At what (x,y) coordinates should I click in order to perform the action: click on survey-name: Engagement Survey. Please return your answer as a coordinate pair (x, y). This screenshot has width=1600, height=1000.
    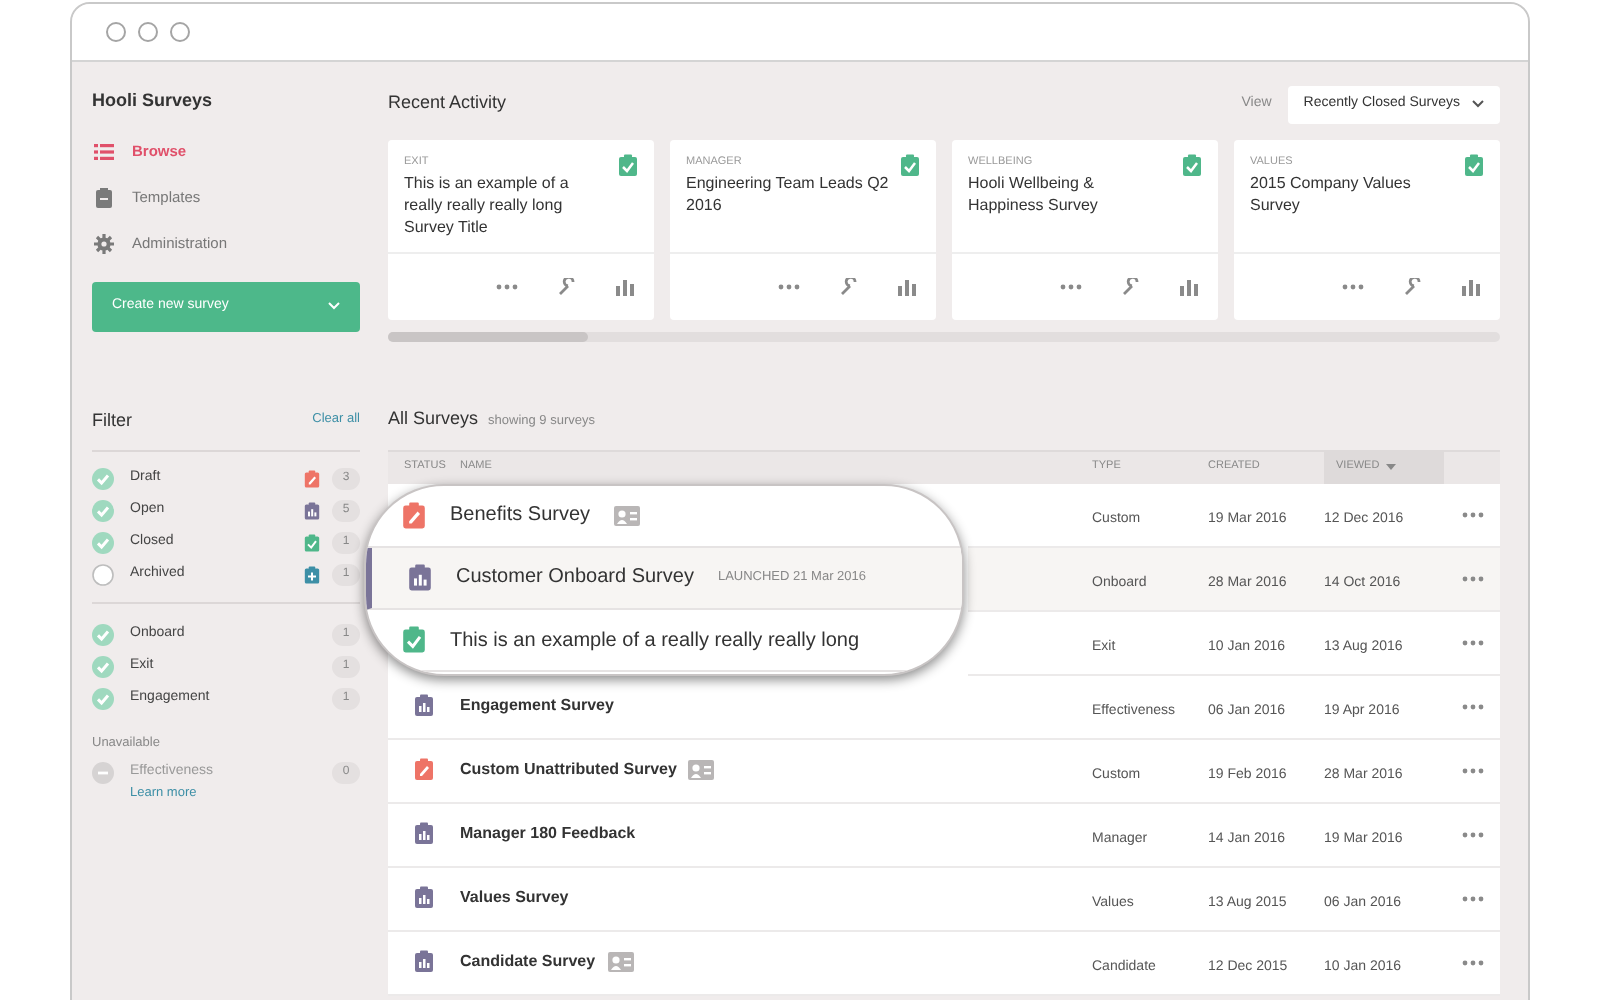
    Looking at the image, I should click on (537, 706).